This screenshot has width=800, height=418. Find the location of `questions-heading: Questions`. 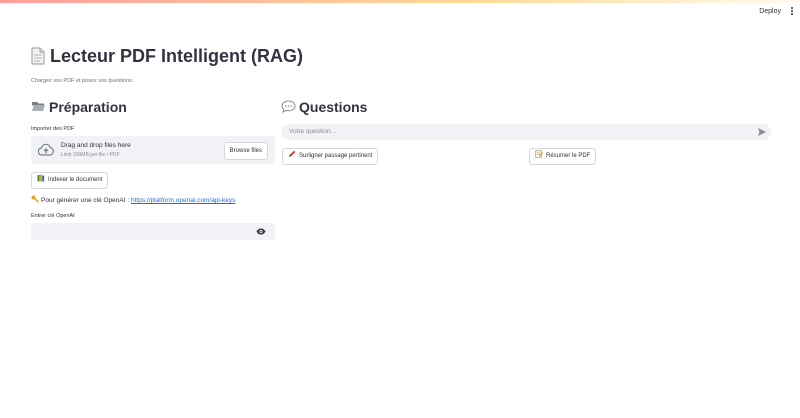

questions-heading: Questions is located at coordinates (324, 107).